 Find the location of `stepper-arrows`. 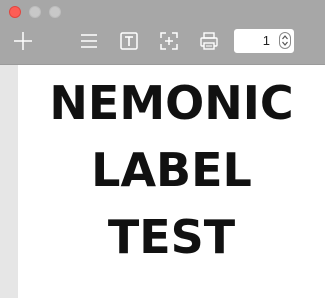

stepper-arrows is located at coordinates (285, 40).